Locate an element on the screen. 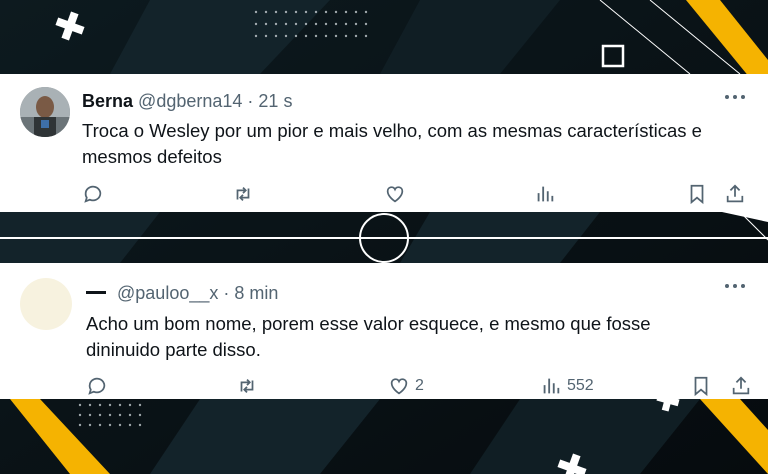  like-button: 2 is located at coordinates (406, 386).